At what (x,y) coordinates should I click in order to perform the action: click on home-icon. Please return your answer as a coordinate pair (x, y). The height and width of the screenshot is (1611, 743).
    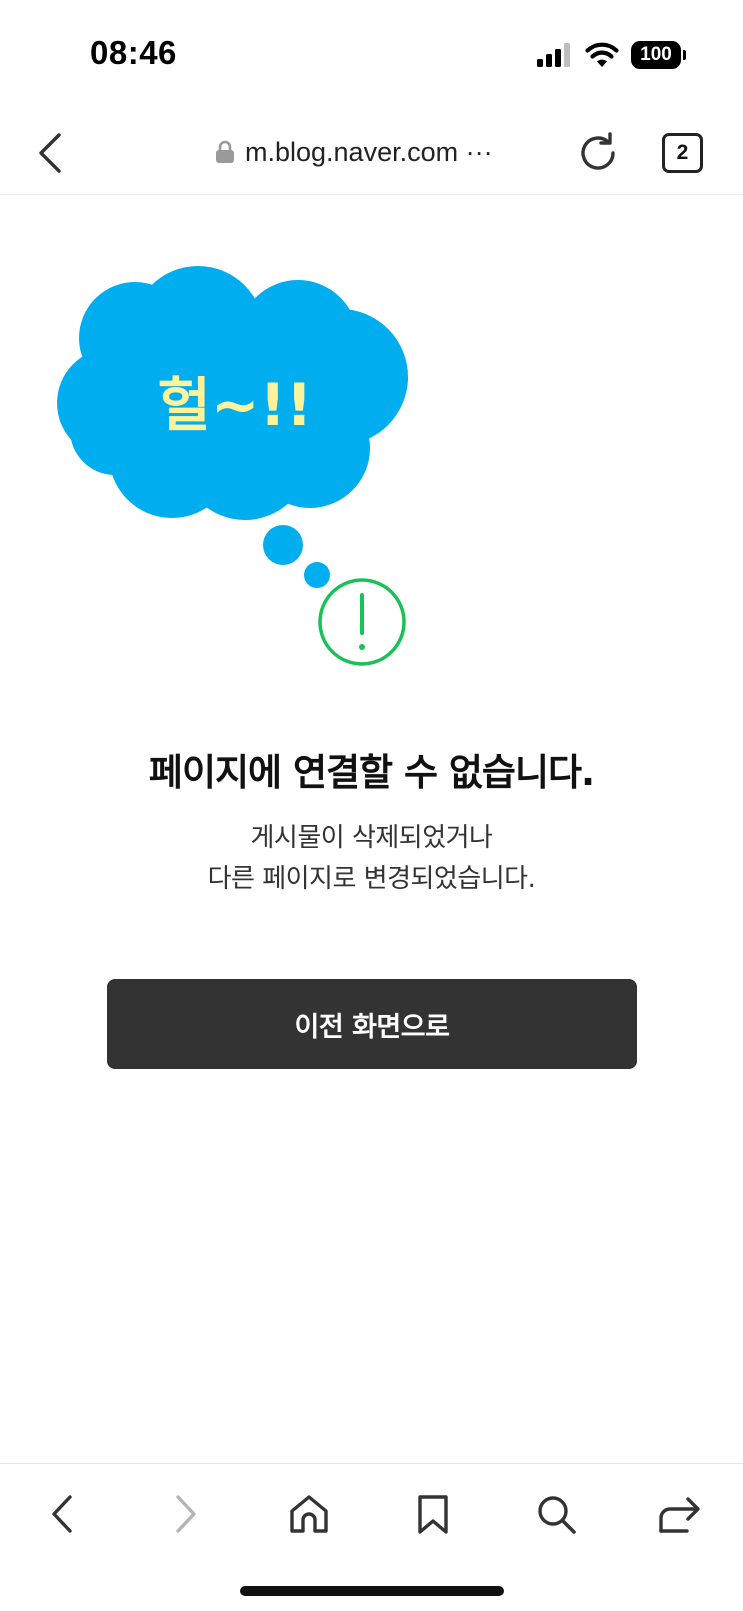
    Looking at the image, I should click on (309, 1514).